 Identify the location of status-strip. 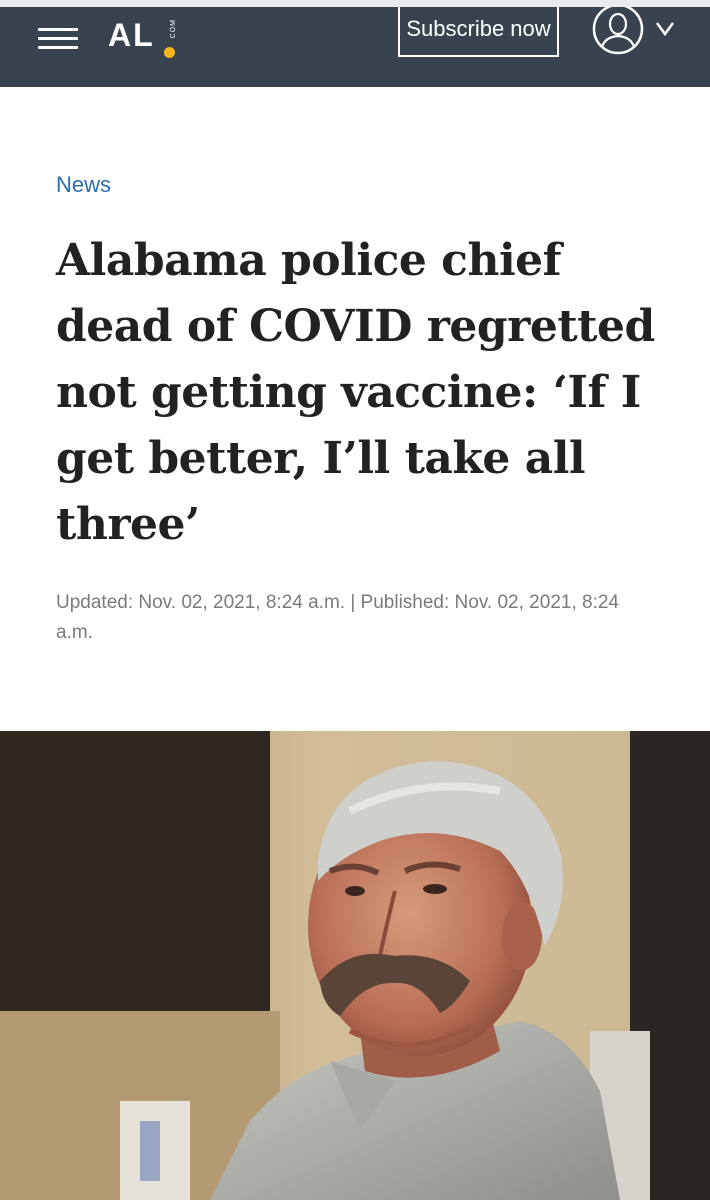
(355, 3).